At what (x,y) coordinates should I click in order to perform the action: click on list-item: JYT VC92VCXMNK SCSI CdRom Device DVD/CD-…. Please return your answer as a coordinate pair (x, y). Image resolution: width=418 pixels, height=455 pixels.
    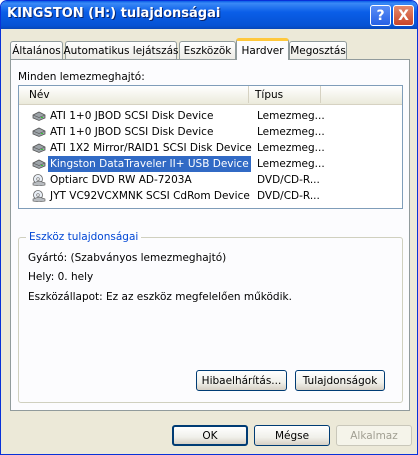
    Looking at the image, I should click on (210, 196).